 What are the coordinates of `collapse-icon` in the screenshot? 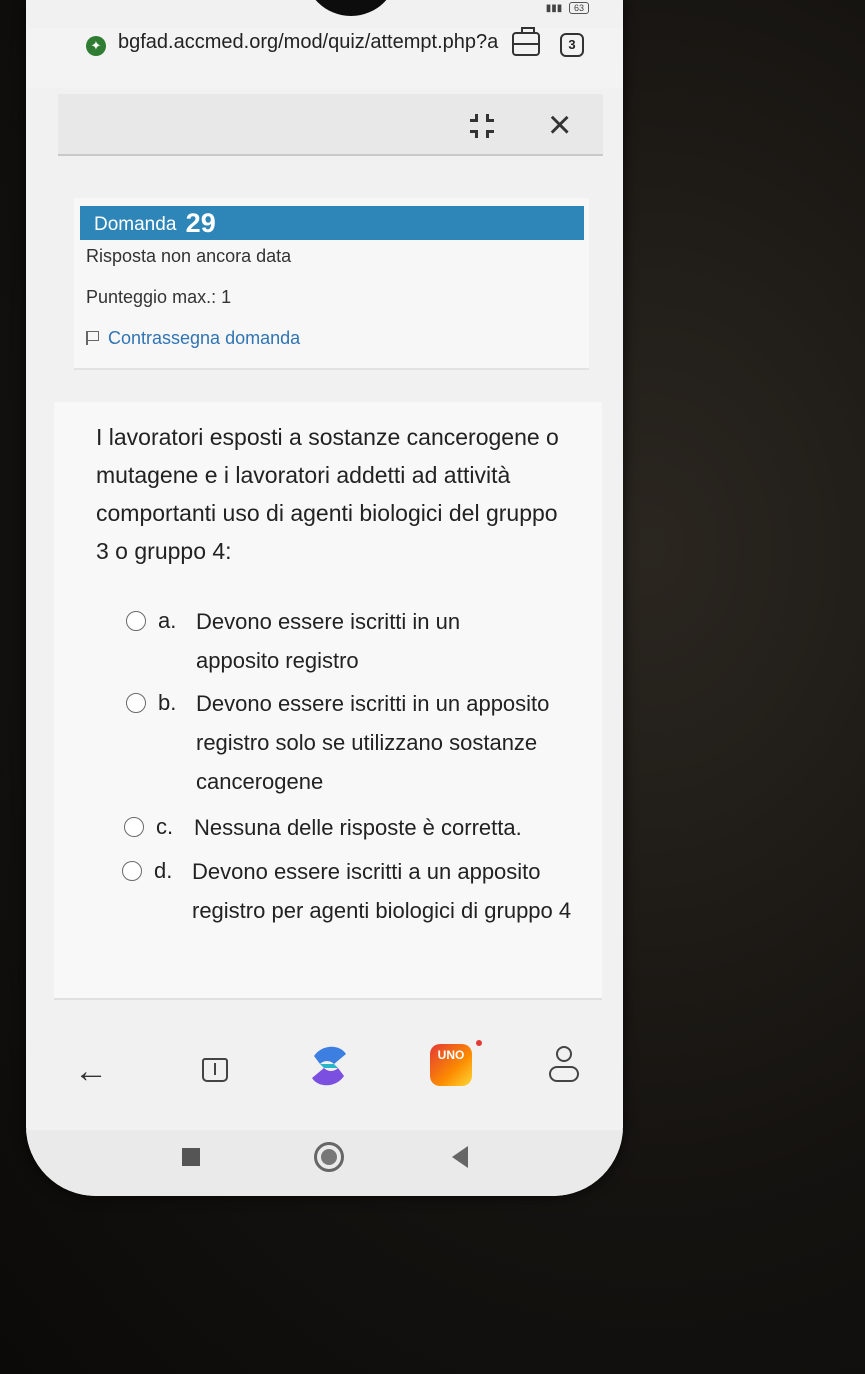 It's located at (482, 126).